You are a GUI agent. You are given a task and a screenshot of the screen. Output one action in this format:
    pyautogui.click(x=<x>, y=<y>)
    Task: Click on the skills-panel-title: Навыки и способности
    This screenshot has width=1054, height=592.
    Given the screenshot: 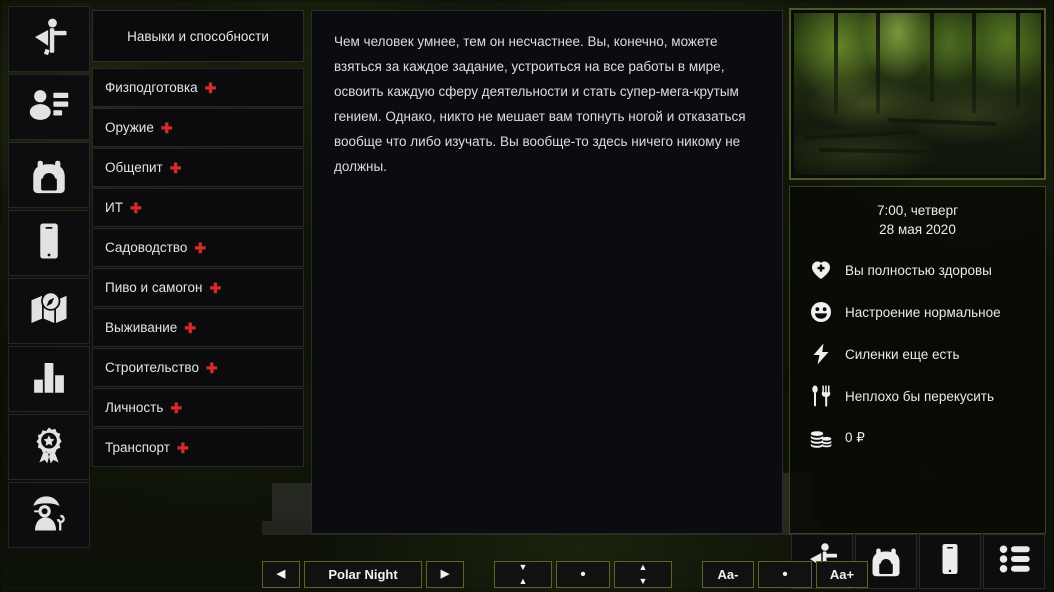 What is the action you would take?
    pyautogui.click(x=198, y=36)
    